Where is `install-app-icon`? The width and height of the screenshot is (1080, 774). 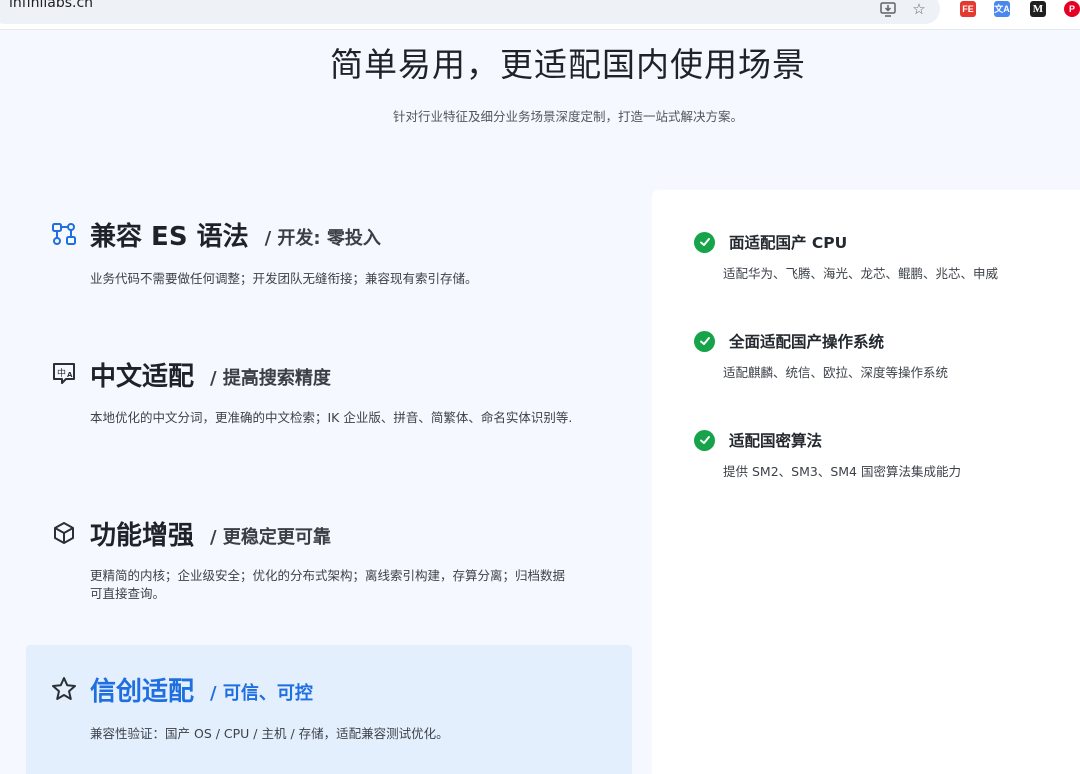
install-app-icon is located at coordinates (888, 9).